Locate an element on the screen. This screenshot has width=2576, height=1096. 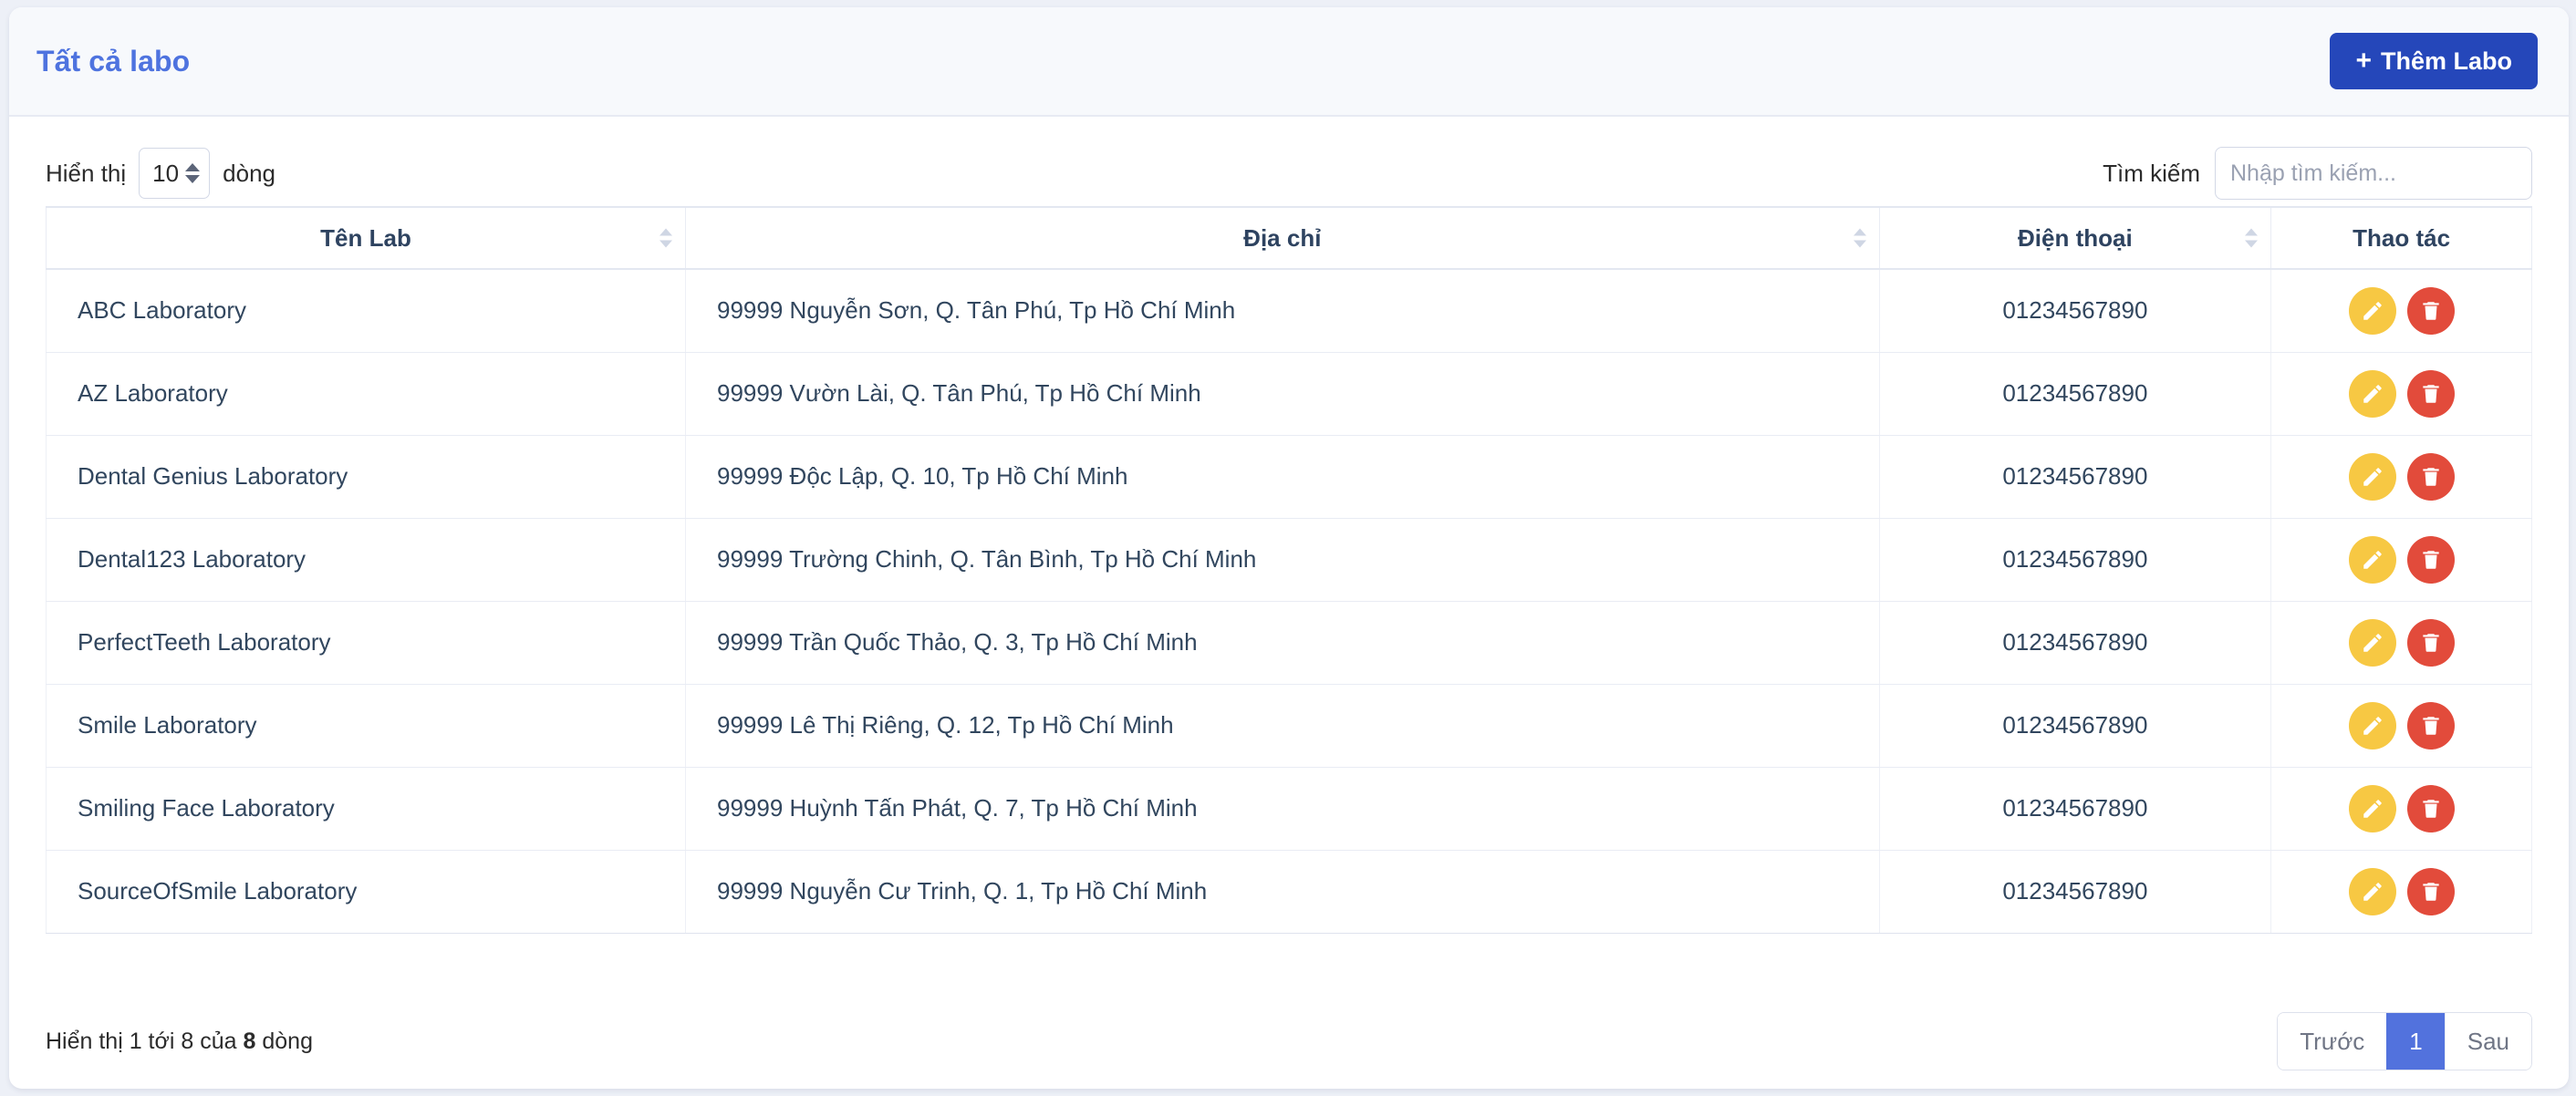
table-header-row: Tên Lab Địa chỉ Điện thoại Thao tác is located at coordinates (1288, 238).